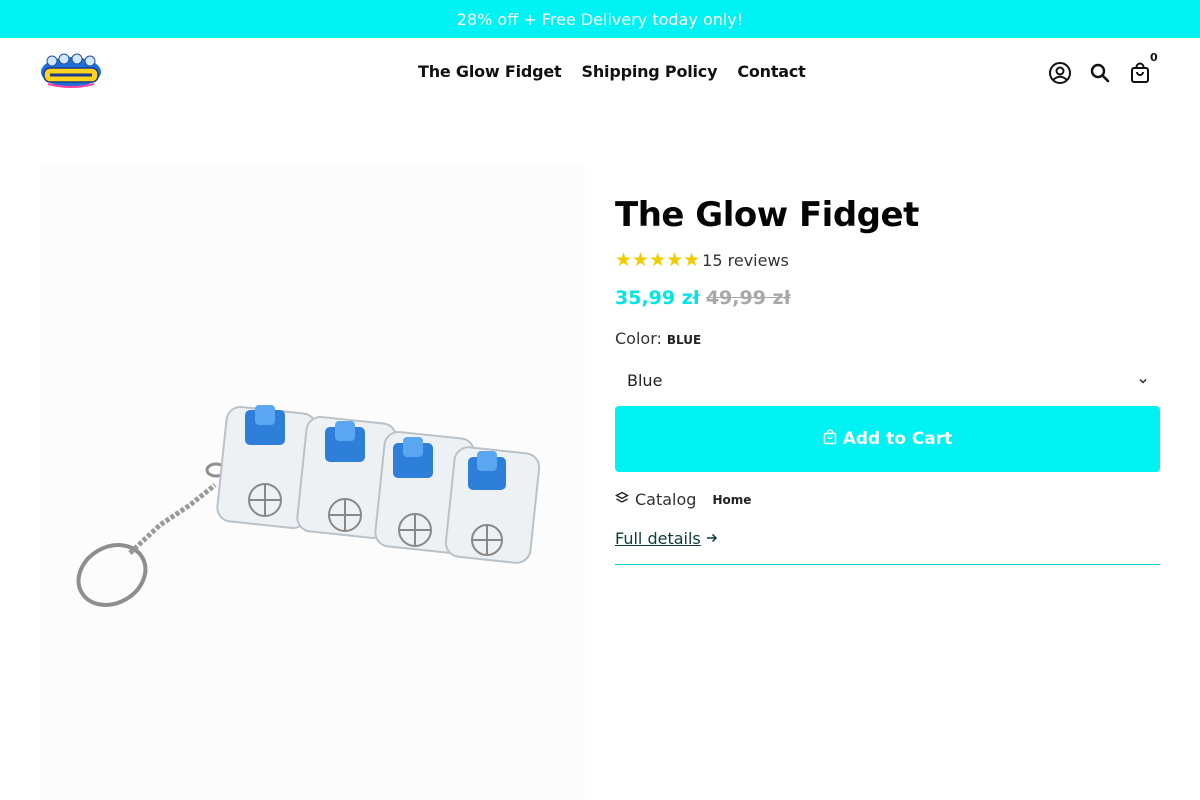  I want to click on color-label: Color:, so click(638, 338).